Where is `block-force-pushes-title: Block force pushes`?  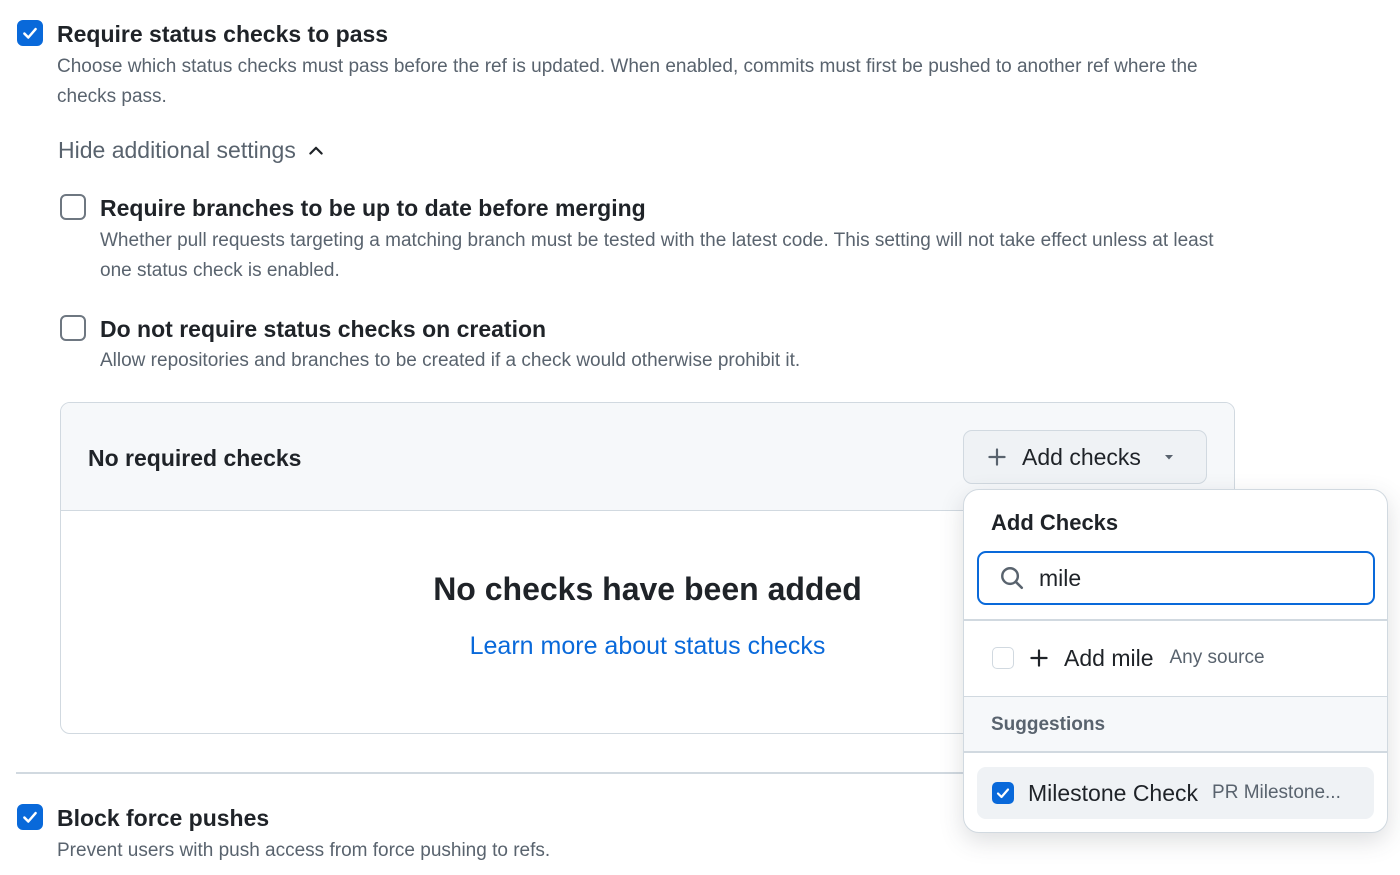
block-force-pushes-title: Block force pushes is located at coordinates (163, 818).